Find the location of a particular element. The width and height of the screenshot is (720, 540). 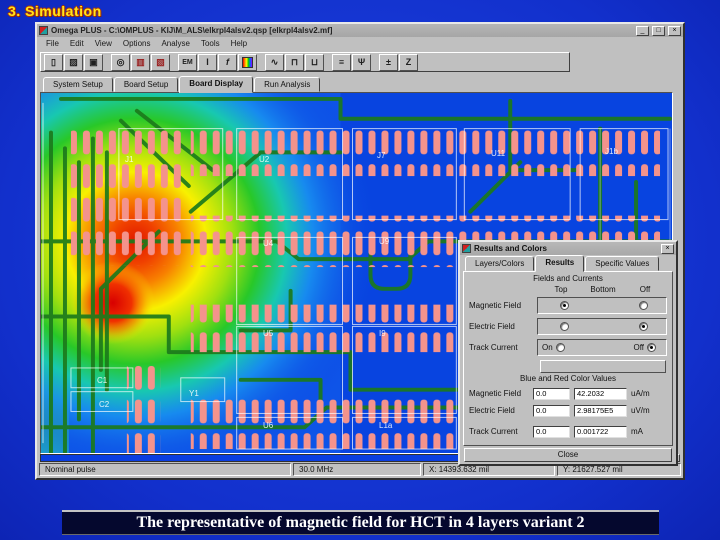

dialog-tab-layers-colors: Layers/Colors is located at coordinates (500, 263).